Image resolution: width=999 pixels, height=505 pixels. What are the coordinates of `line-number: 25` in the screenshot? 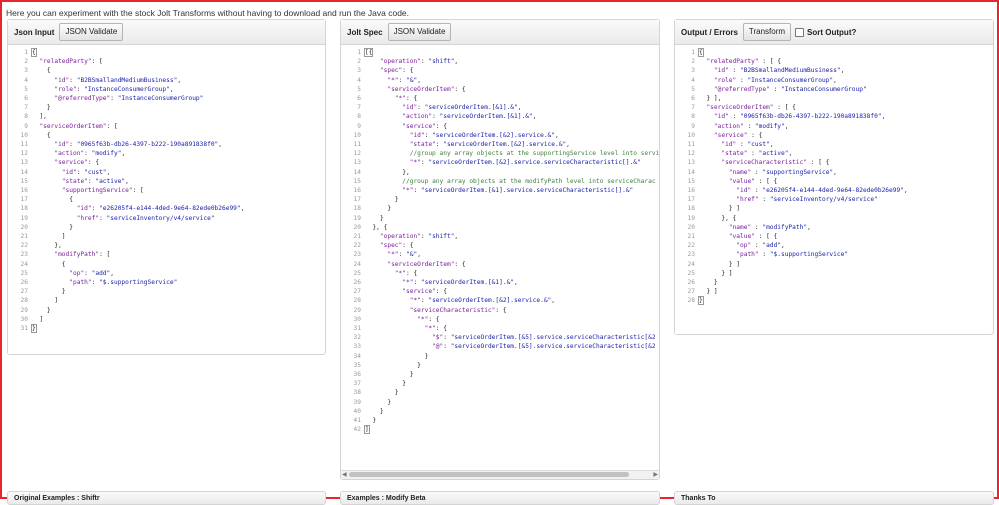 It's located at (24, 273).